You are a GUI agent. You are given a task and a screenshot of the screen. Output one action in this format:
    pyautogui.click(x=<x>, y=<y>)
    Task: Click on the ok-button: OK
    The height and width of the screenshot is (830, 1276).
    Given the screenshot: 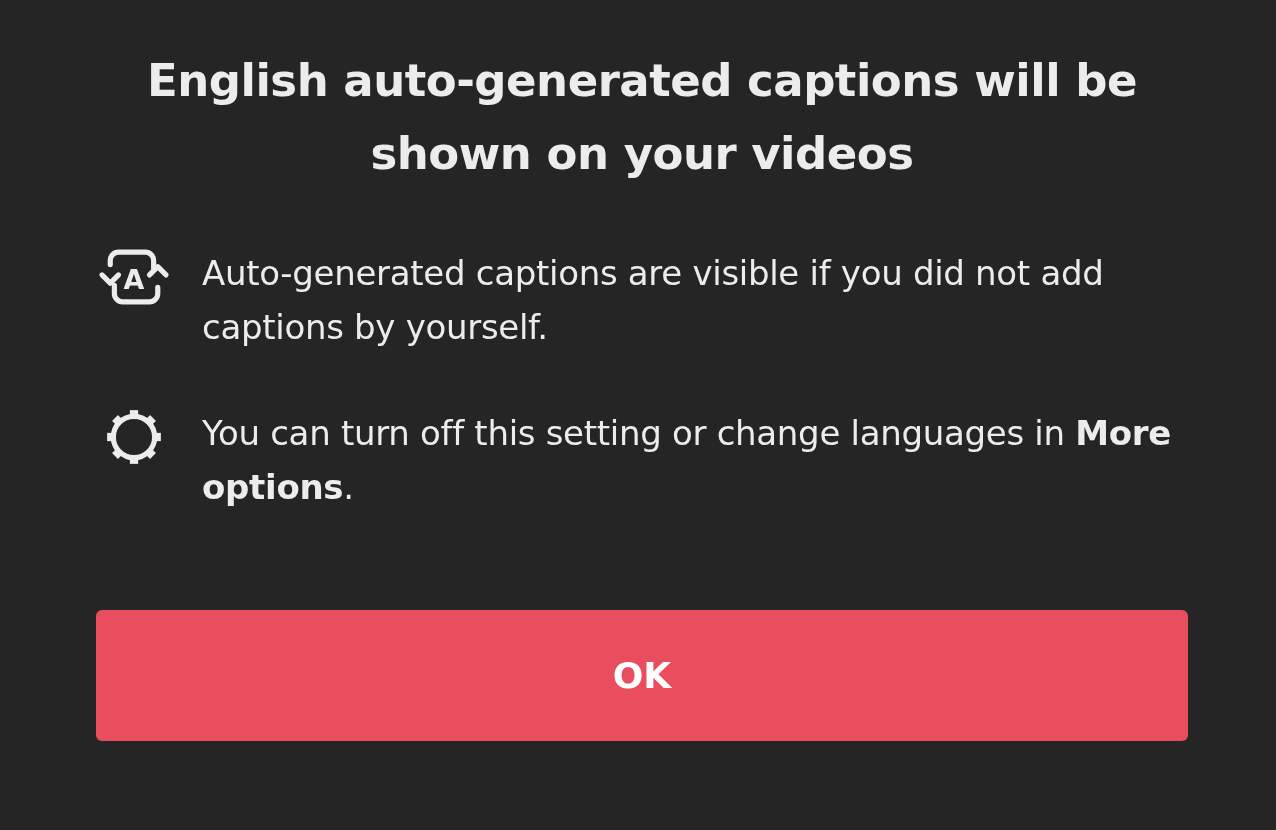 What is the action you would take?
    pyautogui.click(x=642, y=675)
    